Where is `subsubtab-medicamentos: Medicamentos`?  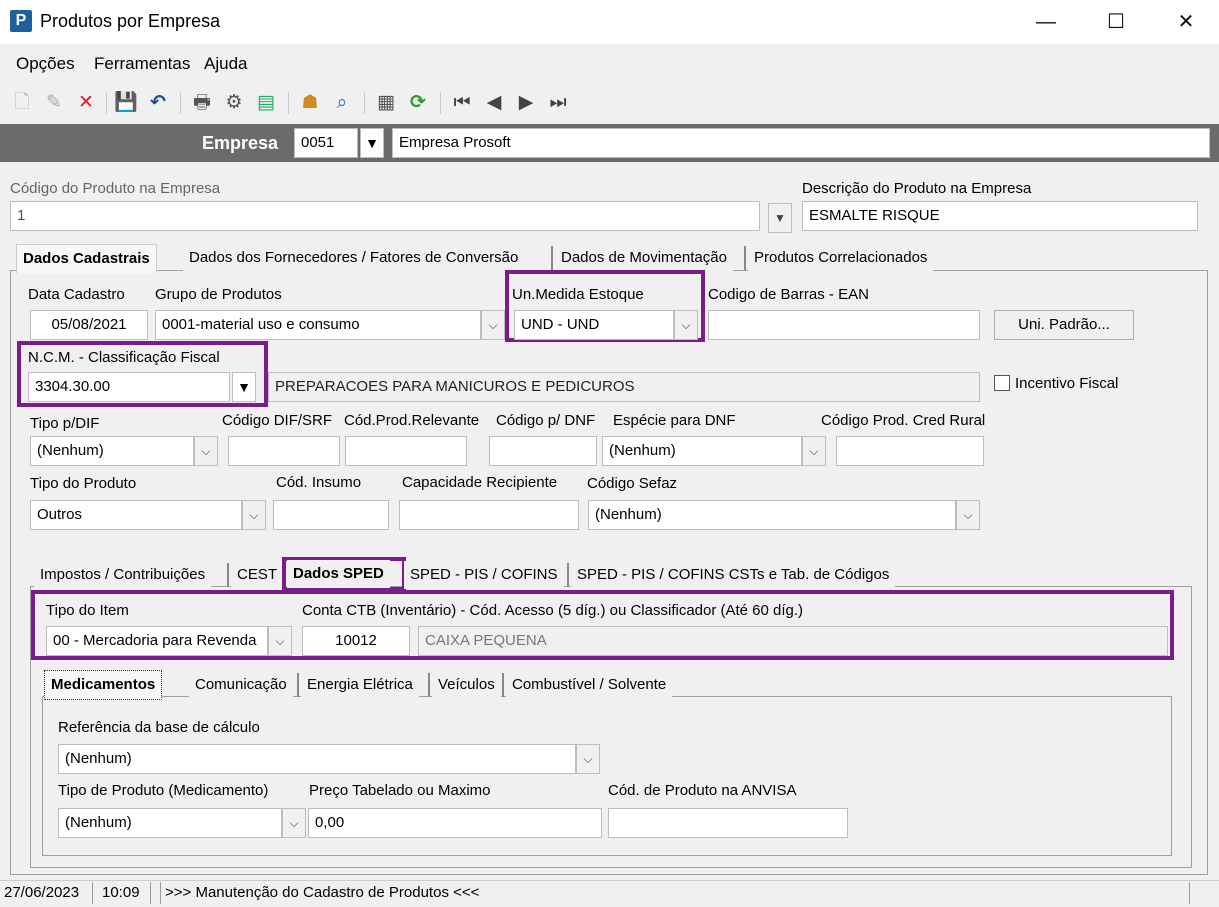 subsubtab-medicamentos: Medicamentos is located at coordinates (103, 685).